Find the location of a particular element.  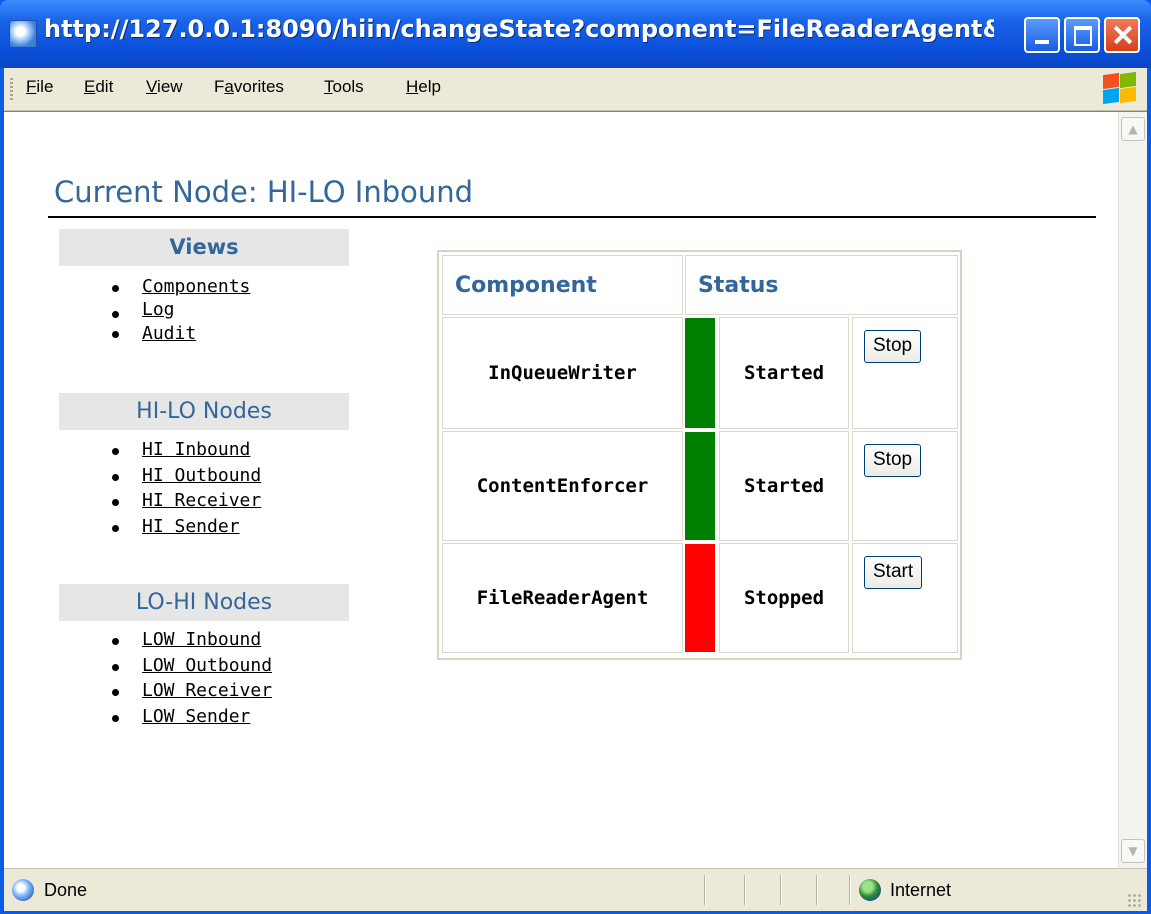

table-row-component: ContentEnforcer is located at coordinates (562, 486).